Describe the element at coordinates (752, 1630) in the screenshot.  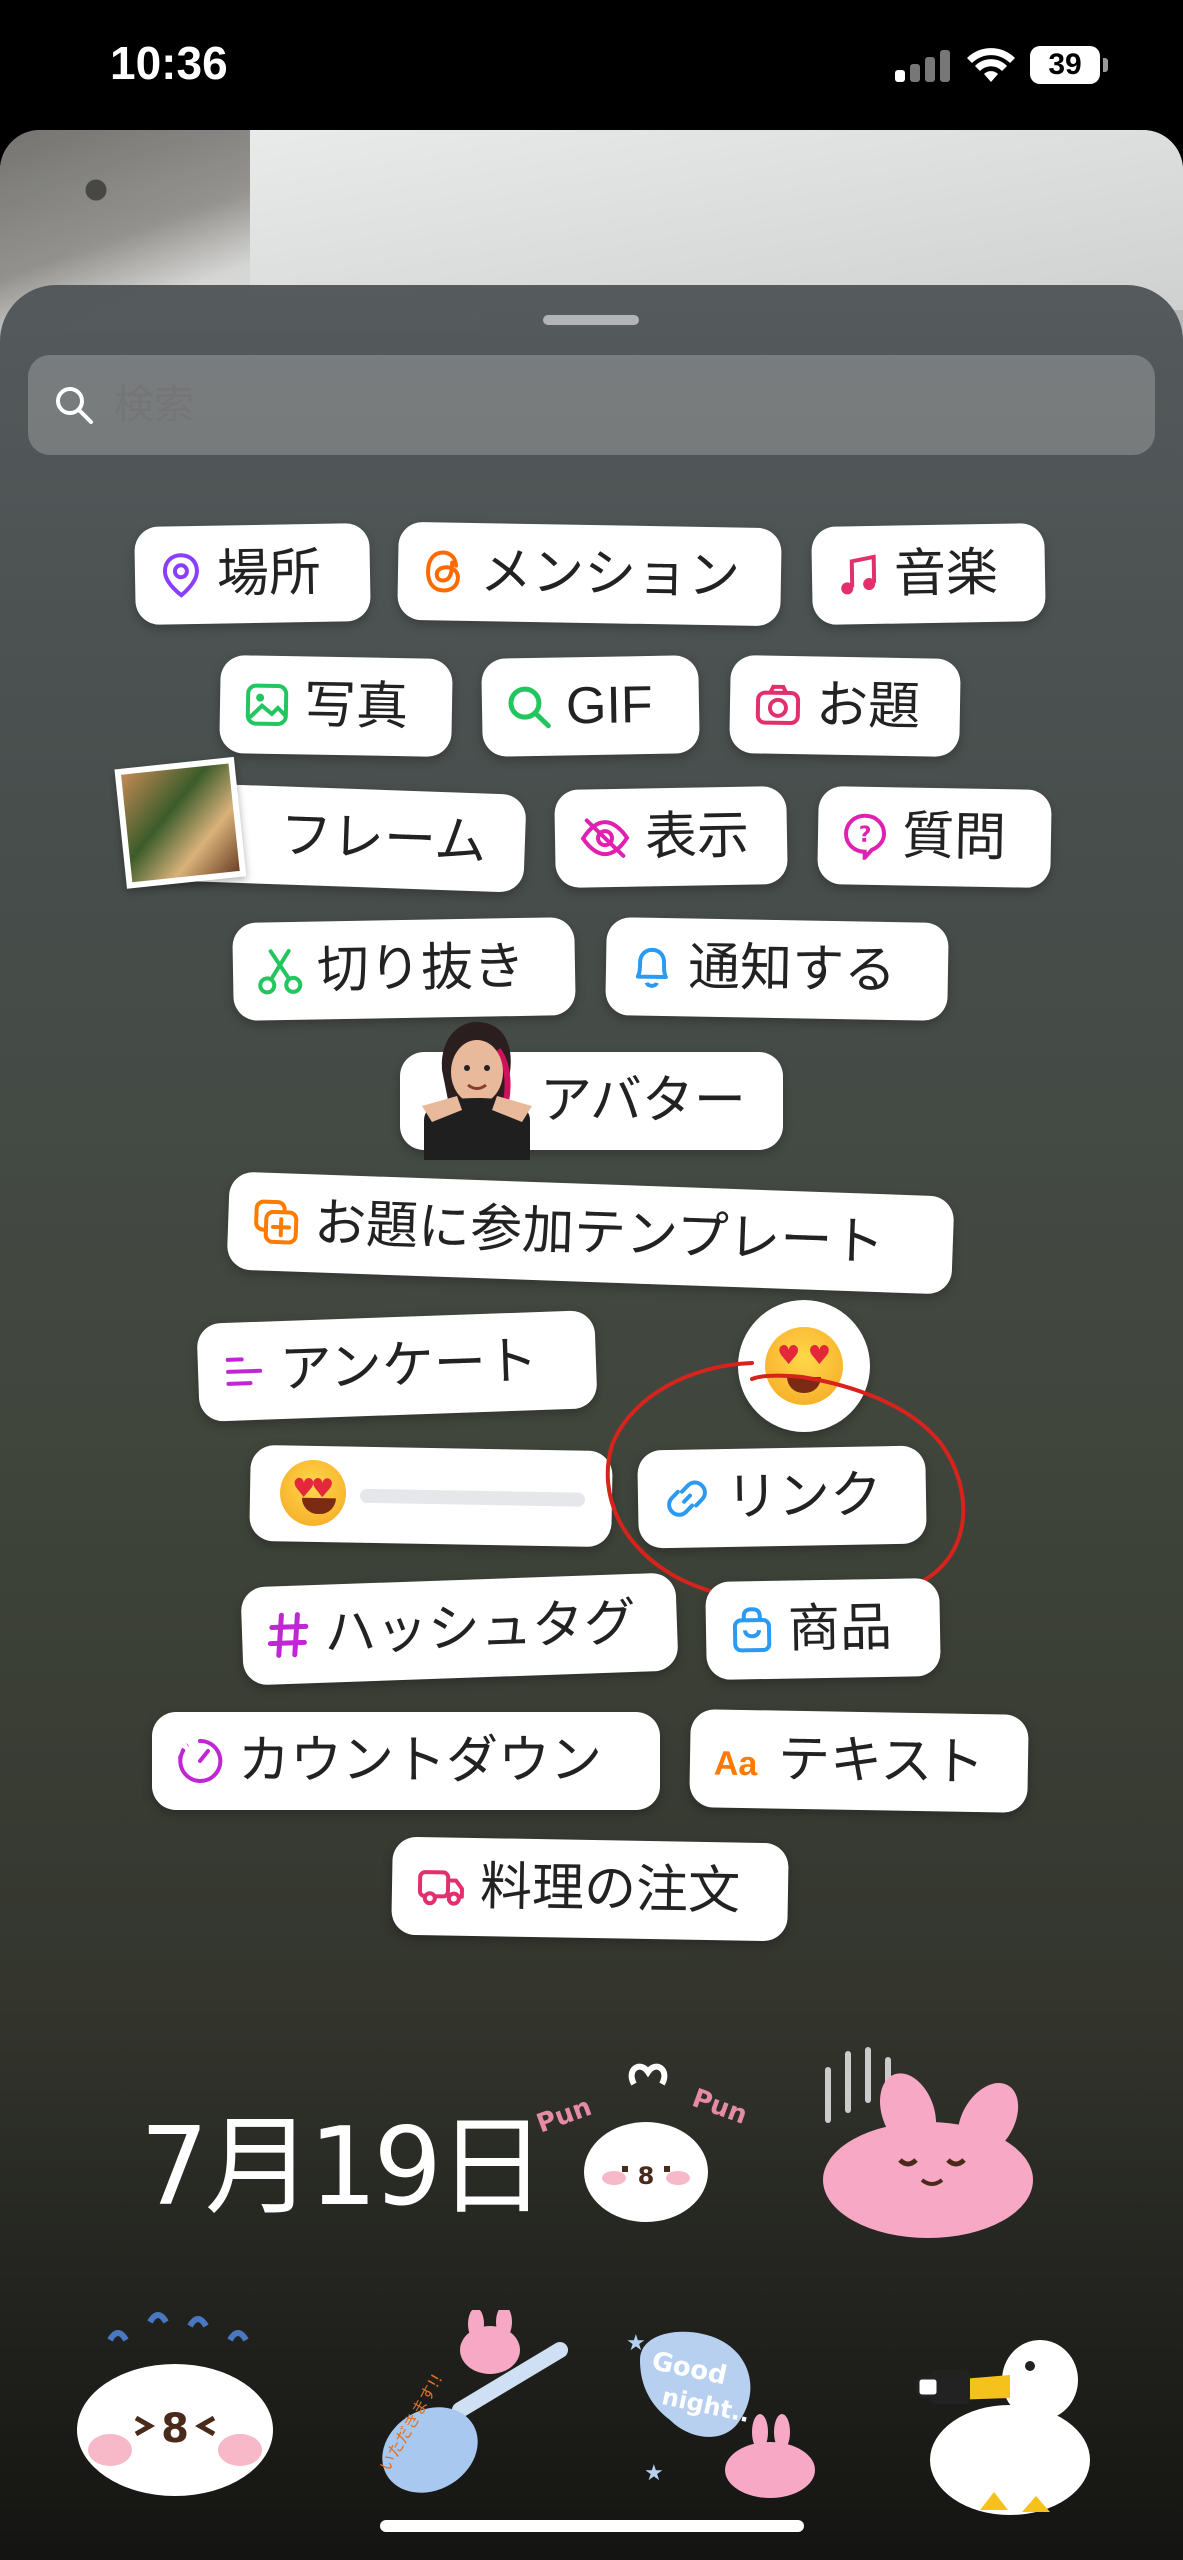
I see `shopping-bag-icon` at that location.